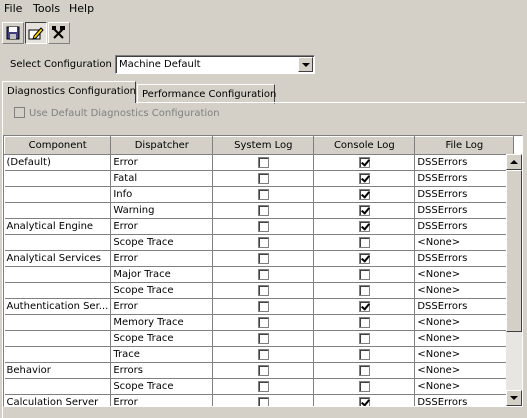 This screenshot has width=527, height=418. What do you see at coordinates (464, 145) in the screenshot?
I see `column-header-file-log: File Log` at bounding box center [464, 145].